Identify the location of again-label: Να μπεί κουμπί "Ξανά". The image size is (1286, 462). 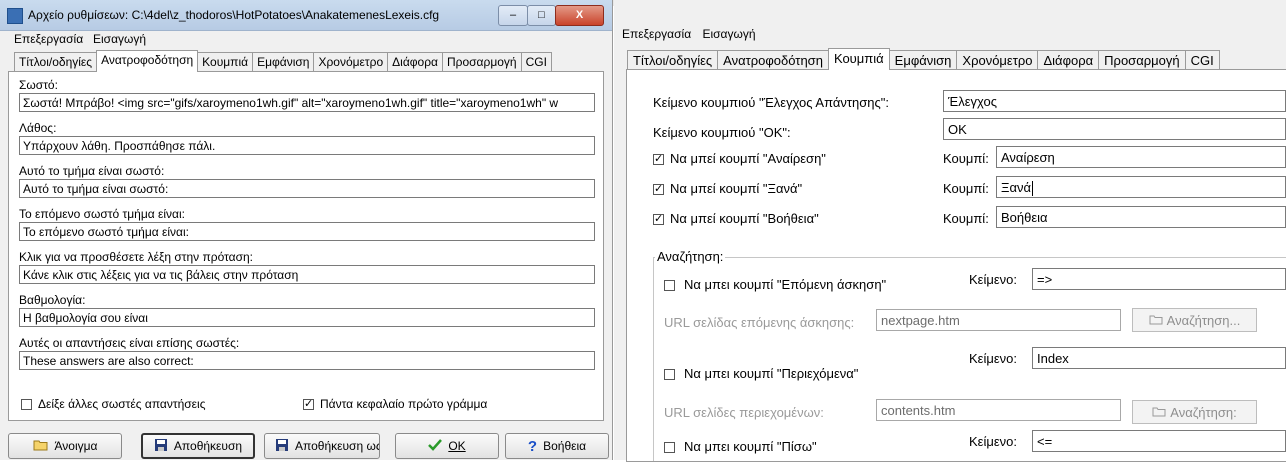
(736, 188).